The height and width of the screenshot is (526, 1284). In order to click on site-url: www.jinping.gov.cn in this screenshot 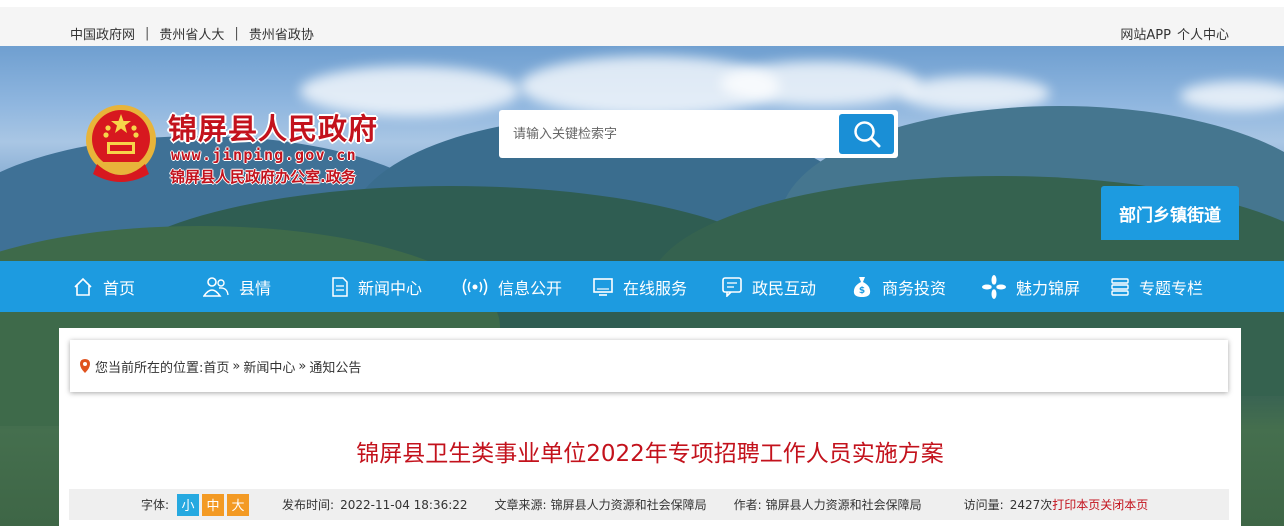, I will do `click(264, 155)`.